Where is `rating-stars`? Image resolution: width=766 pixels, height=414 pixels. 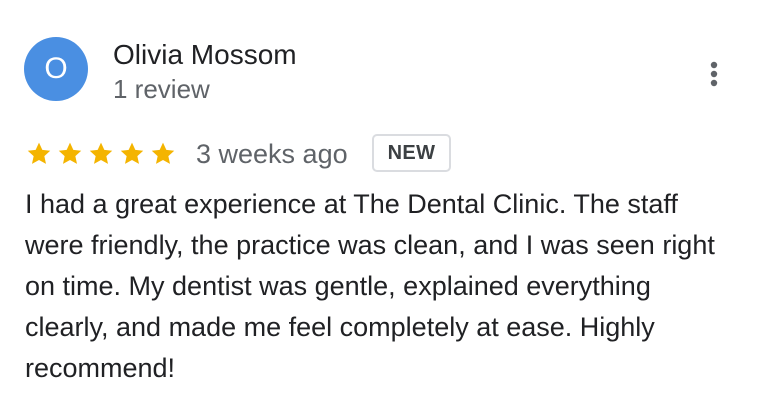
rating-stars is located at coordinates (101, 154).